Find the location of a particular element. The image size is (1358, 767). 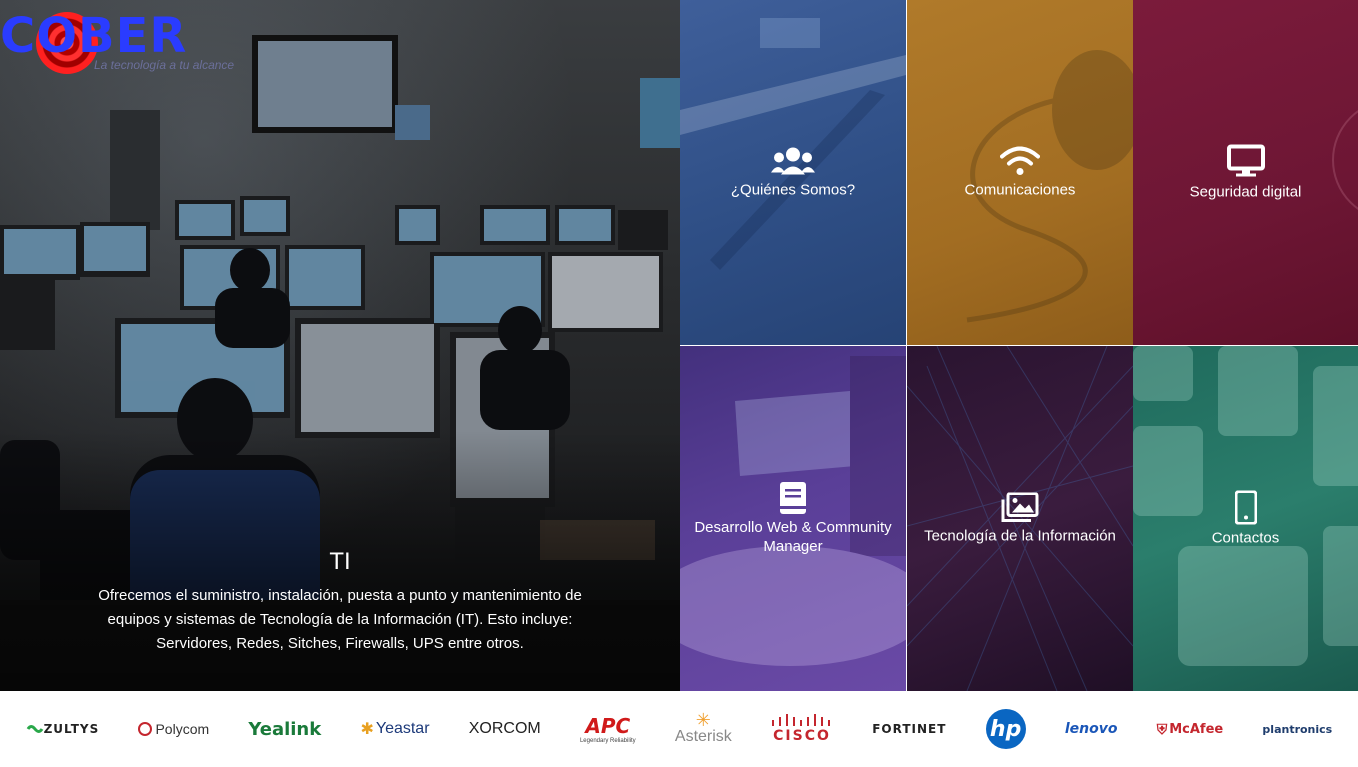

partner-asterisk-logo: ✳ Asterisk is located at coordinates (703, 729).